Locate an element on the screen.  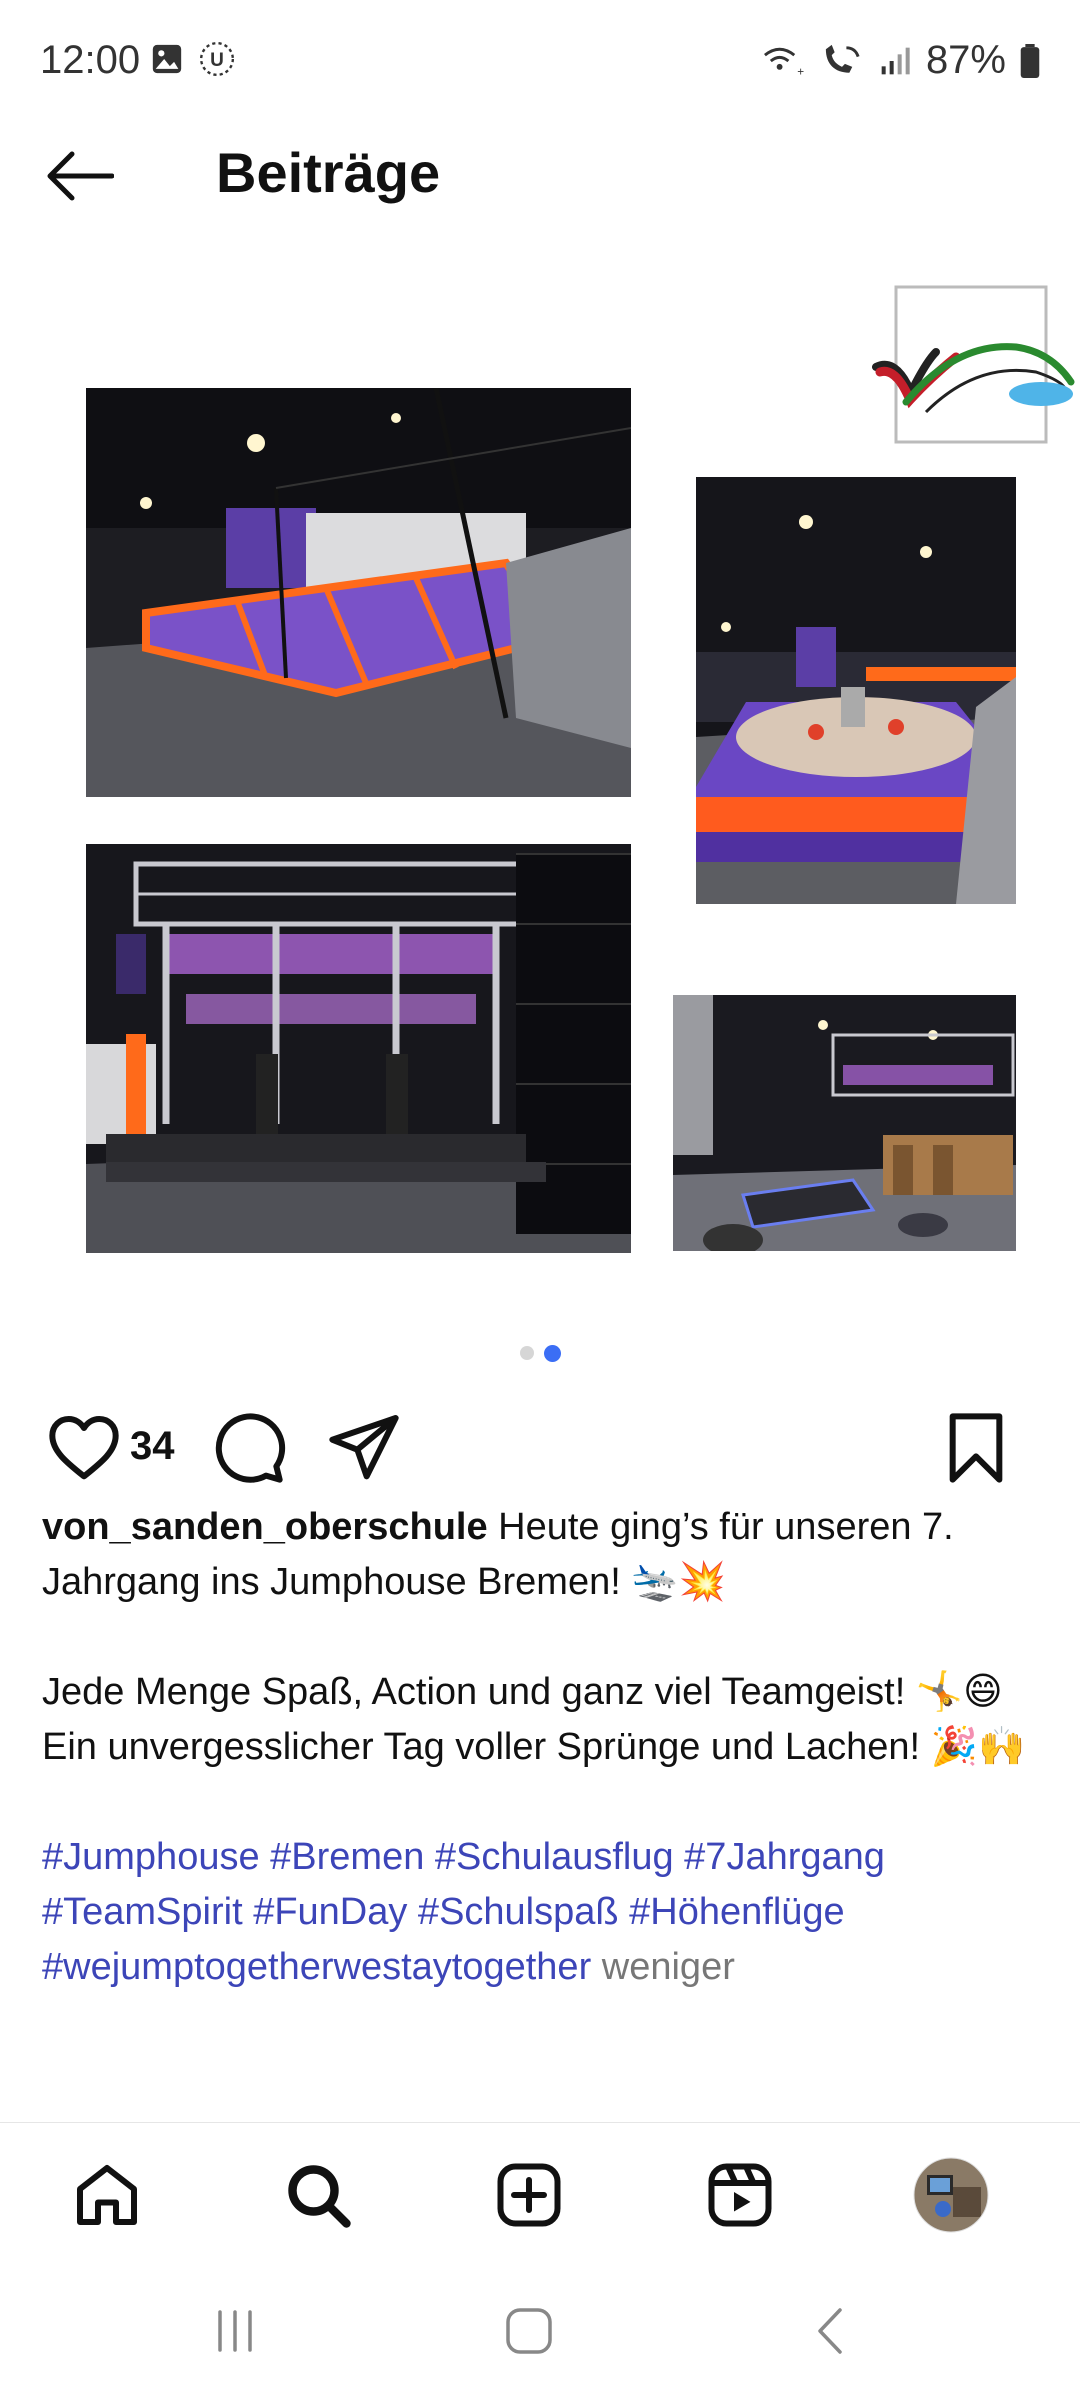
bookmark-icon is located at coordinates (976, 1448).